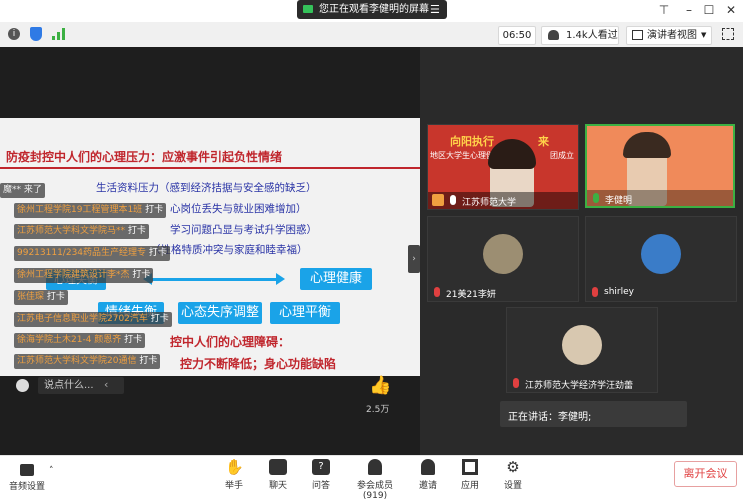  I want to click on video-tile: 江苏师范大学经济学汪劲蕾, so click(582, 350).